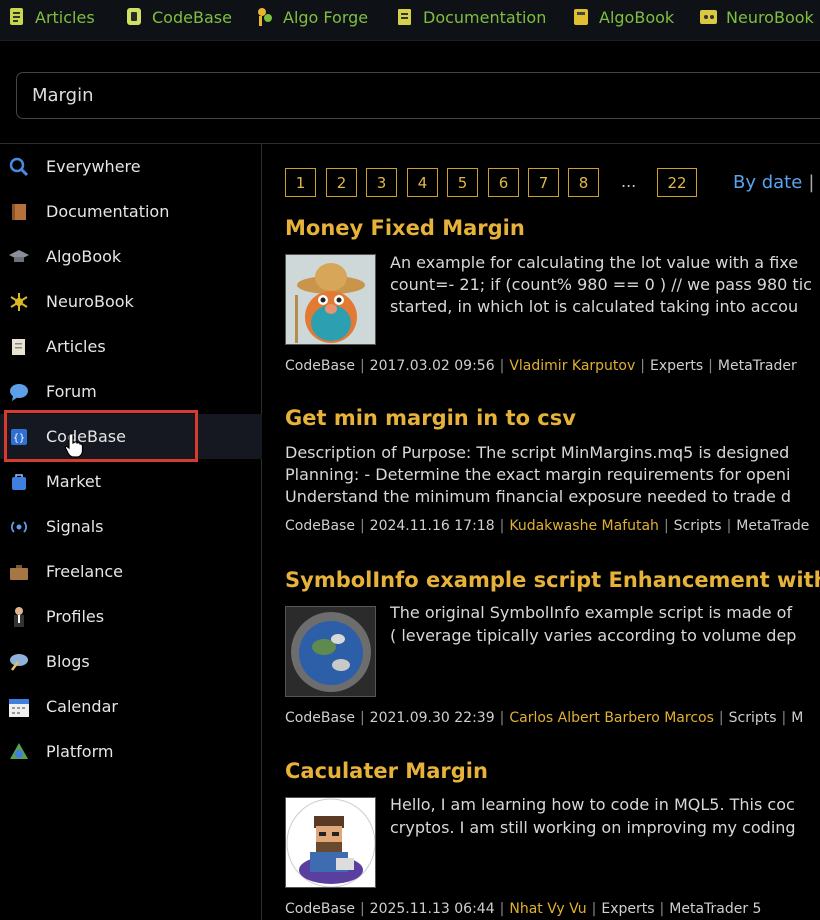 The height and width of the screenshot is (920, 820). Describe the element at coordinates (80, 751) in the screenshot. I see `sidebar-label-platform: Platform` at that location.